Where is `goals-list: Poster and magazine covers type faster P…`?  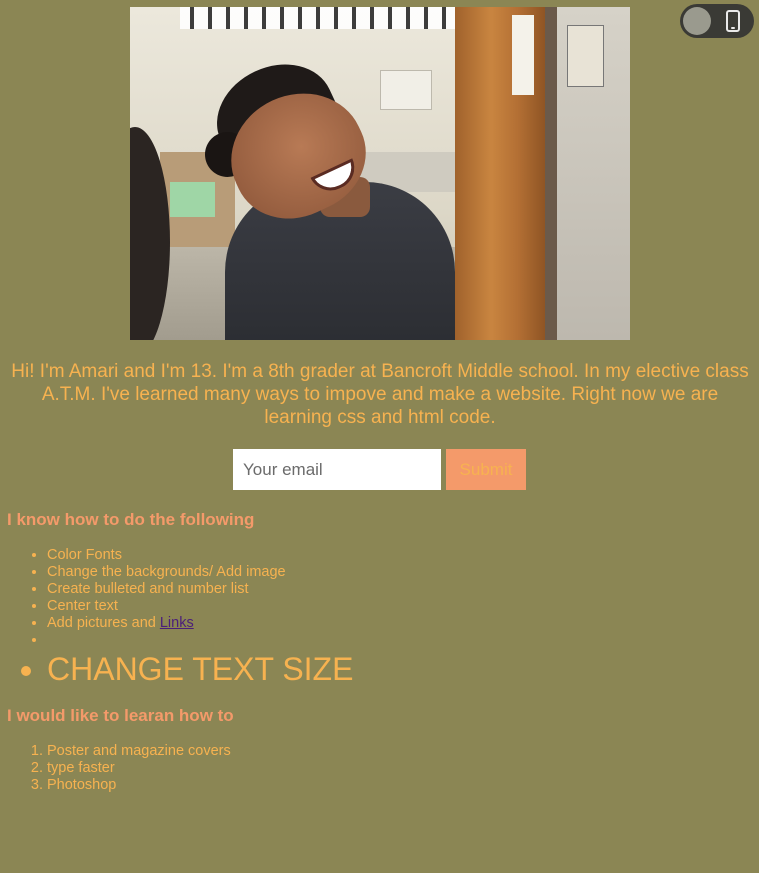
goals-list: Poster and magazine covers type faster P… is located at coordinates (139, 768).